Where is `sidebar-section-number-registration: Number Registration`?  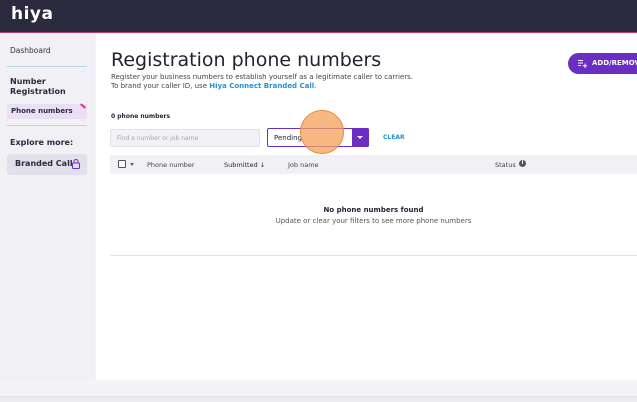 sidebar-section-number-registration: Number Registration is located at coordinates (50, 87).